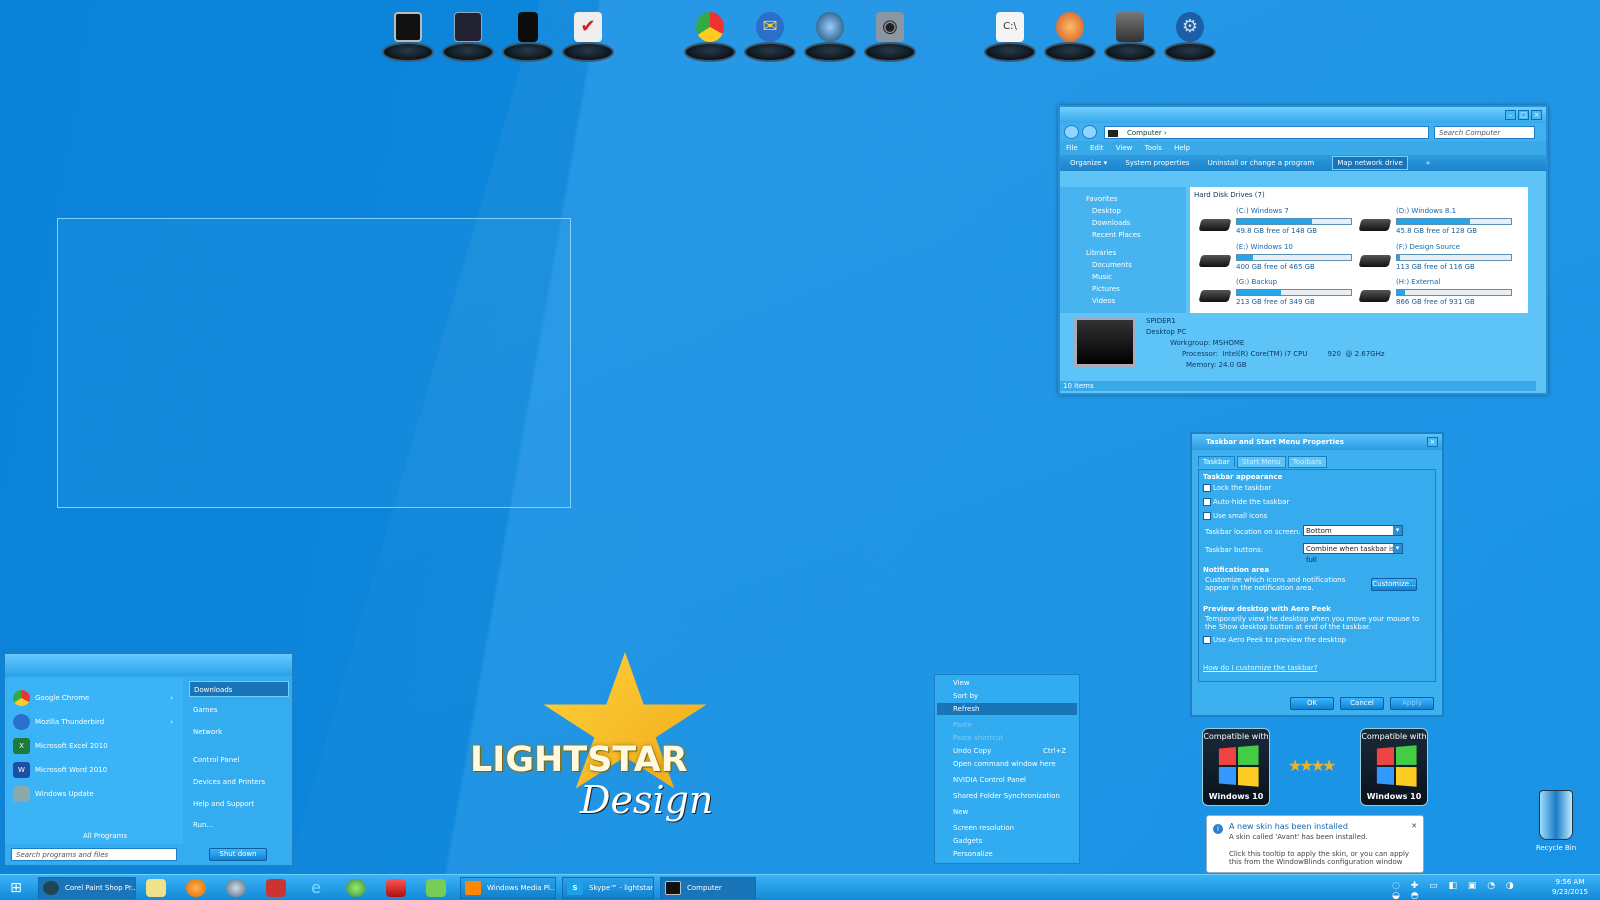 The width and height of the screenshot is (1600, 900). Describe the element at coordinates (770, 34) in the screenshot. I see `thunderbird-icon: ✉` at that location.